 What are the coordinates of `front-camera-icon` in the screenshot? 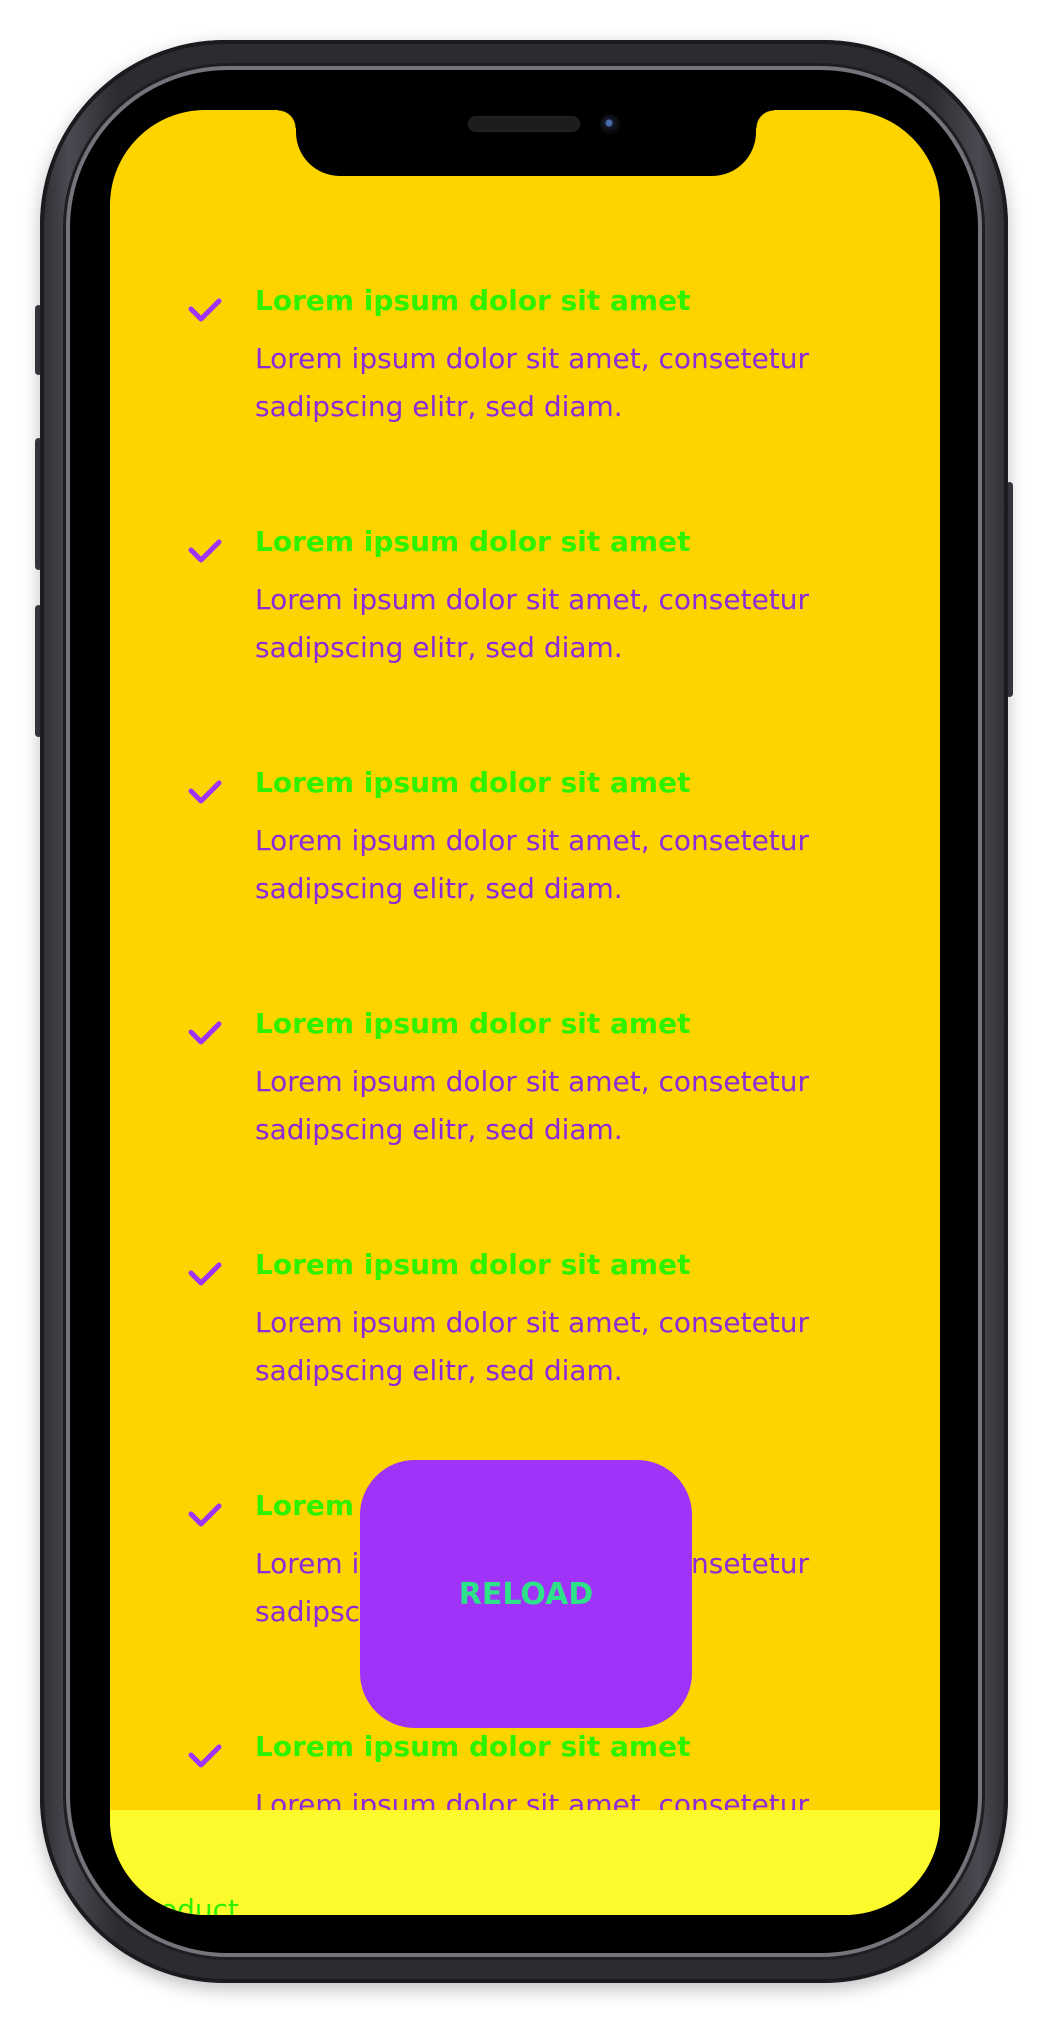 It's located at (610, 124).